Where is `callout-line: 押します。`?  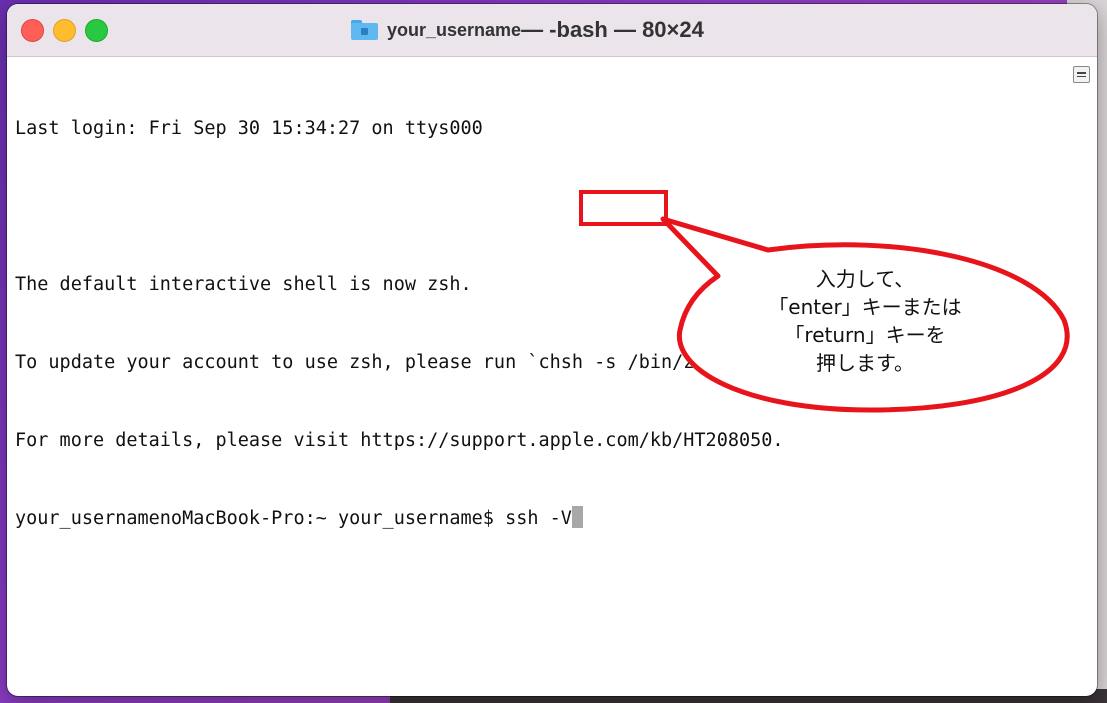 callout-line: 押します。 is located at coordinates (865, 363).